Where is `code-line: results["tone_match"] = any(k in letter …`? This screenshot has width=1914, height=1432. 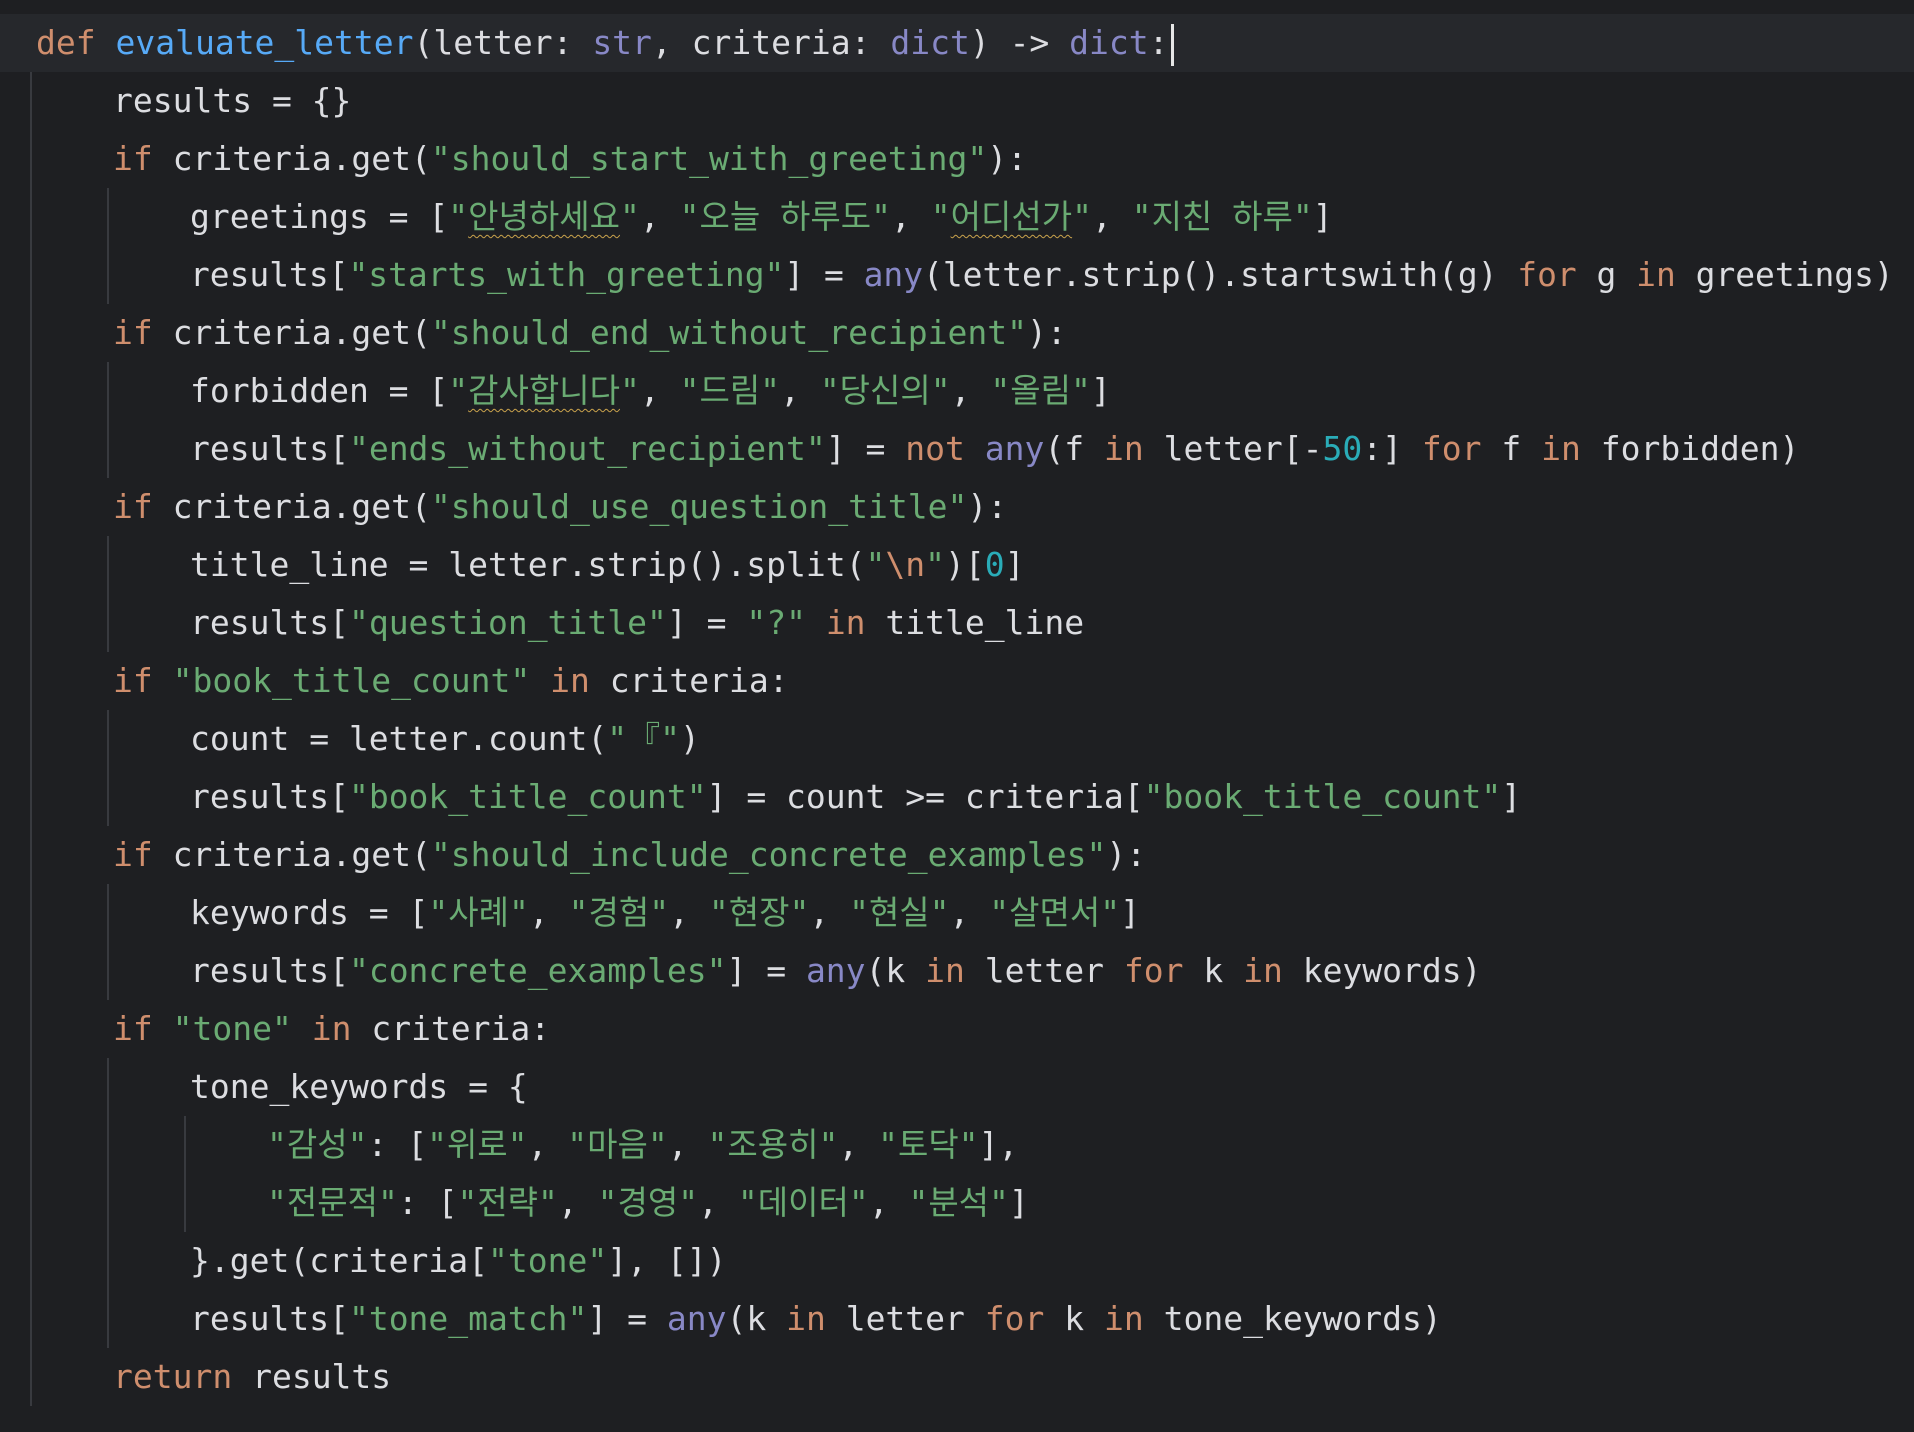 code-line: results["tone_match"] = any(k in letter … is located at coordinates (957, 1319).